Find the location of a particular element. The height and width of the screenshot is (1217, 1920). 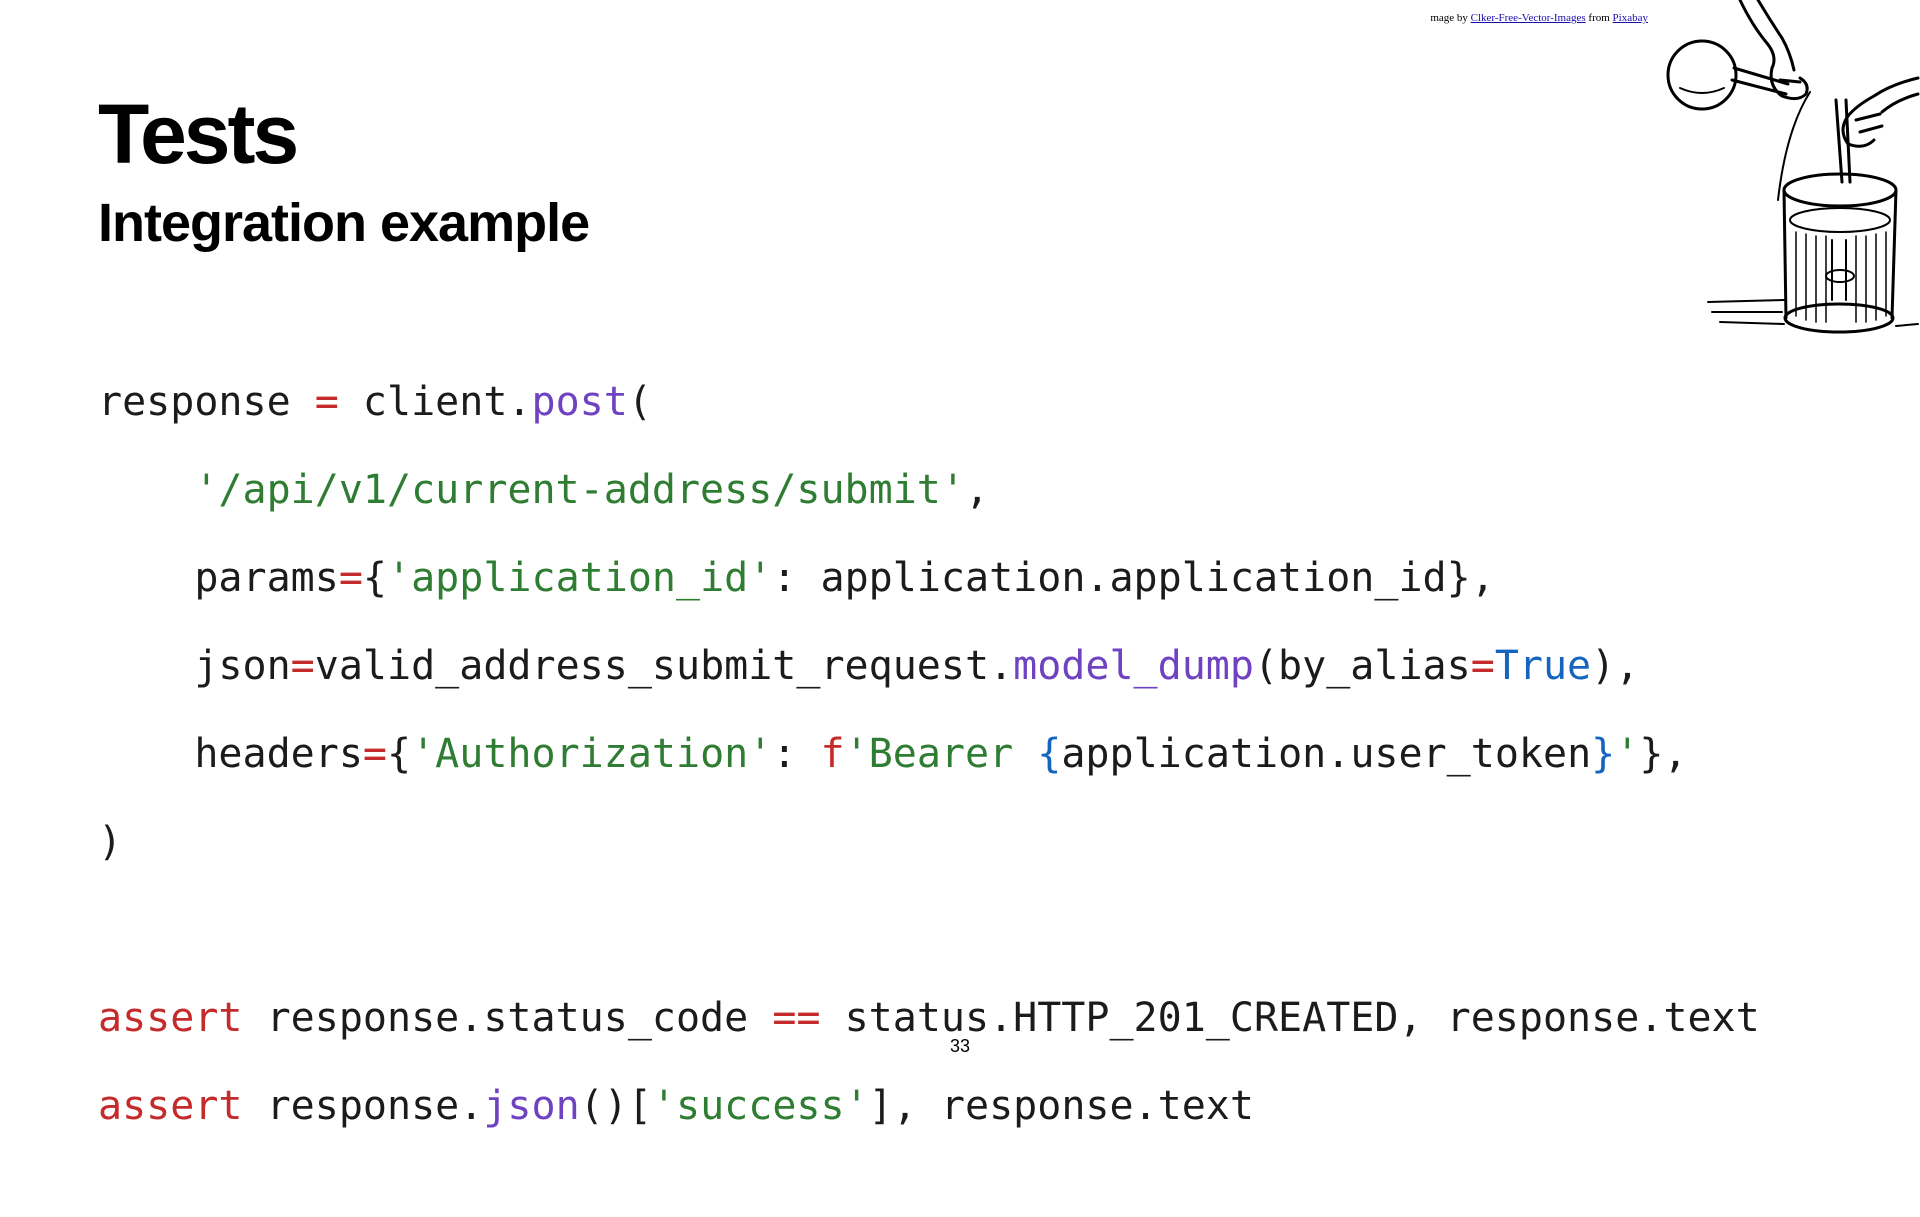

code-token: }, is located at coordinates (1663, 754).